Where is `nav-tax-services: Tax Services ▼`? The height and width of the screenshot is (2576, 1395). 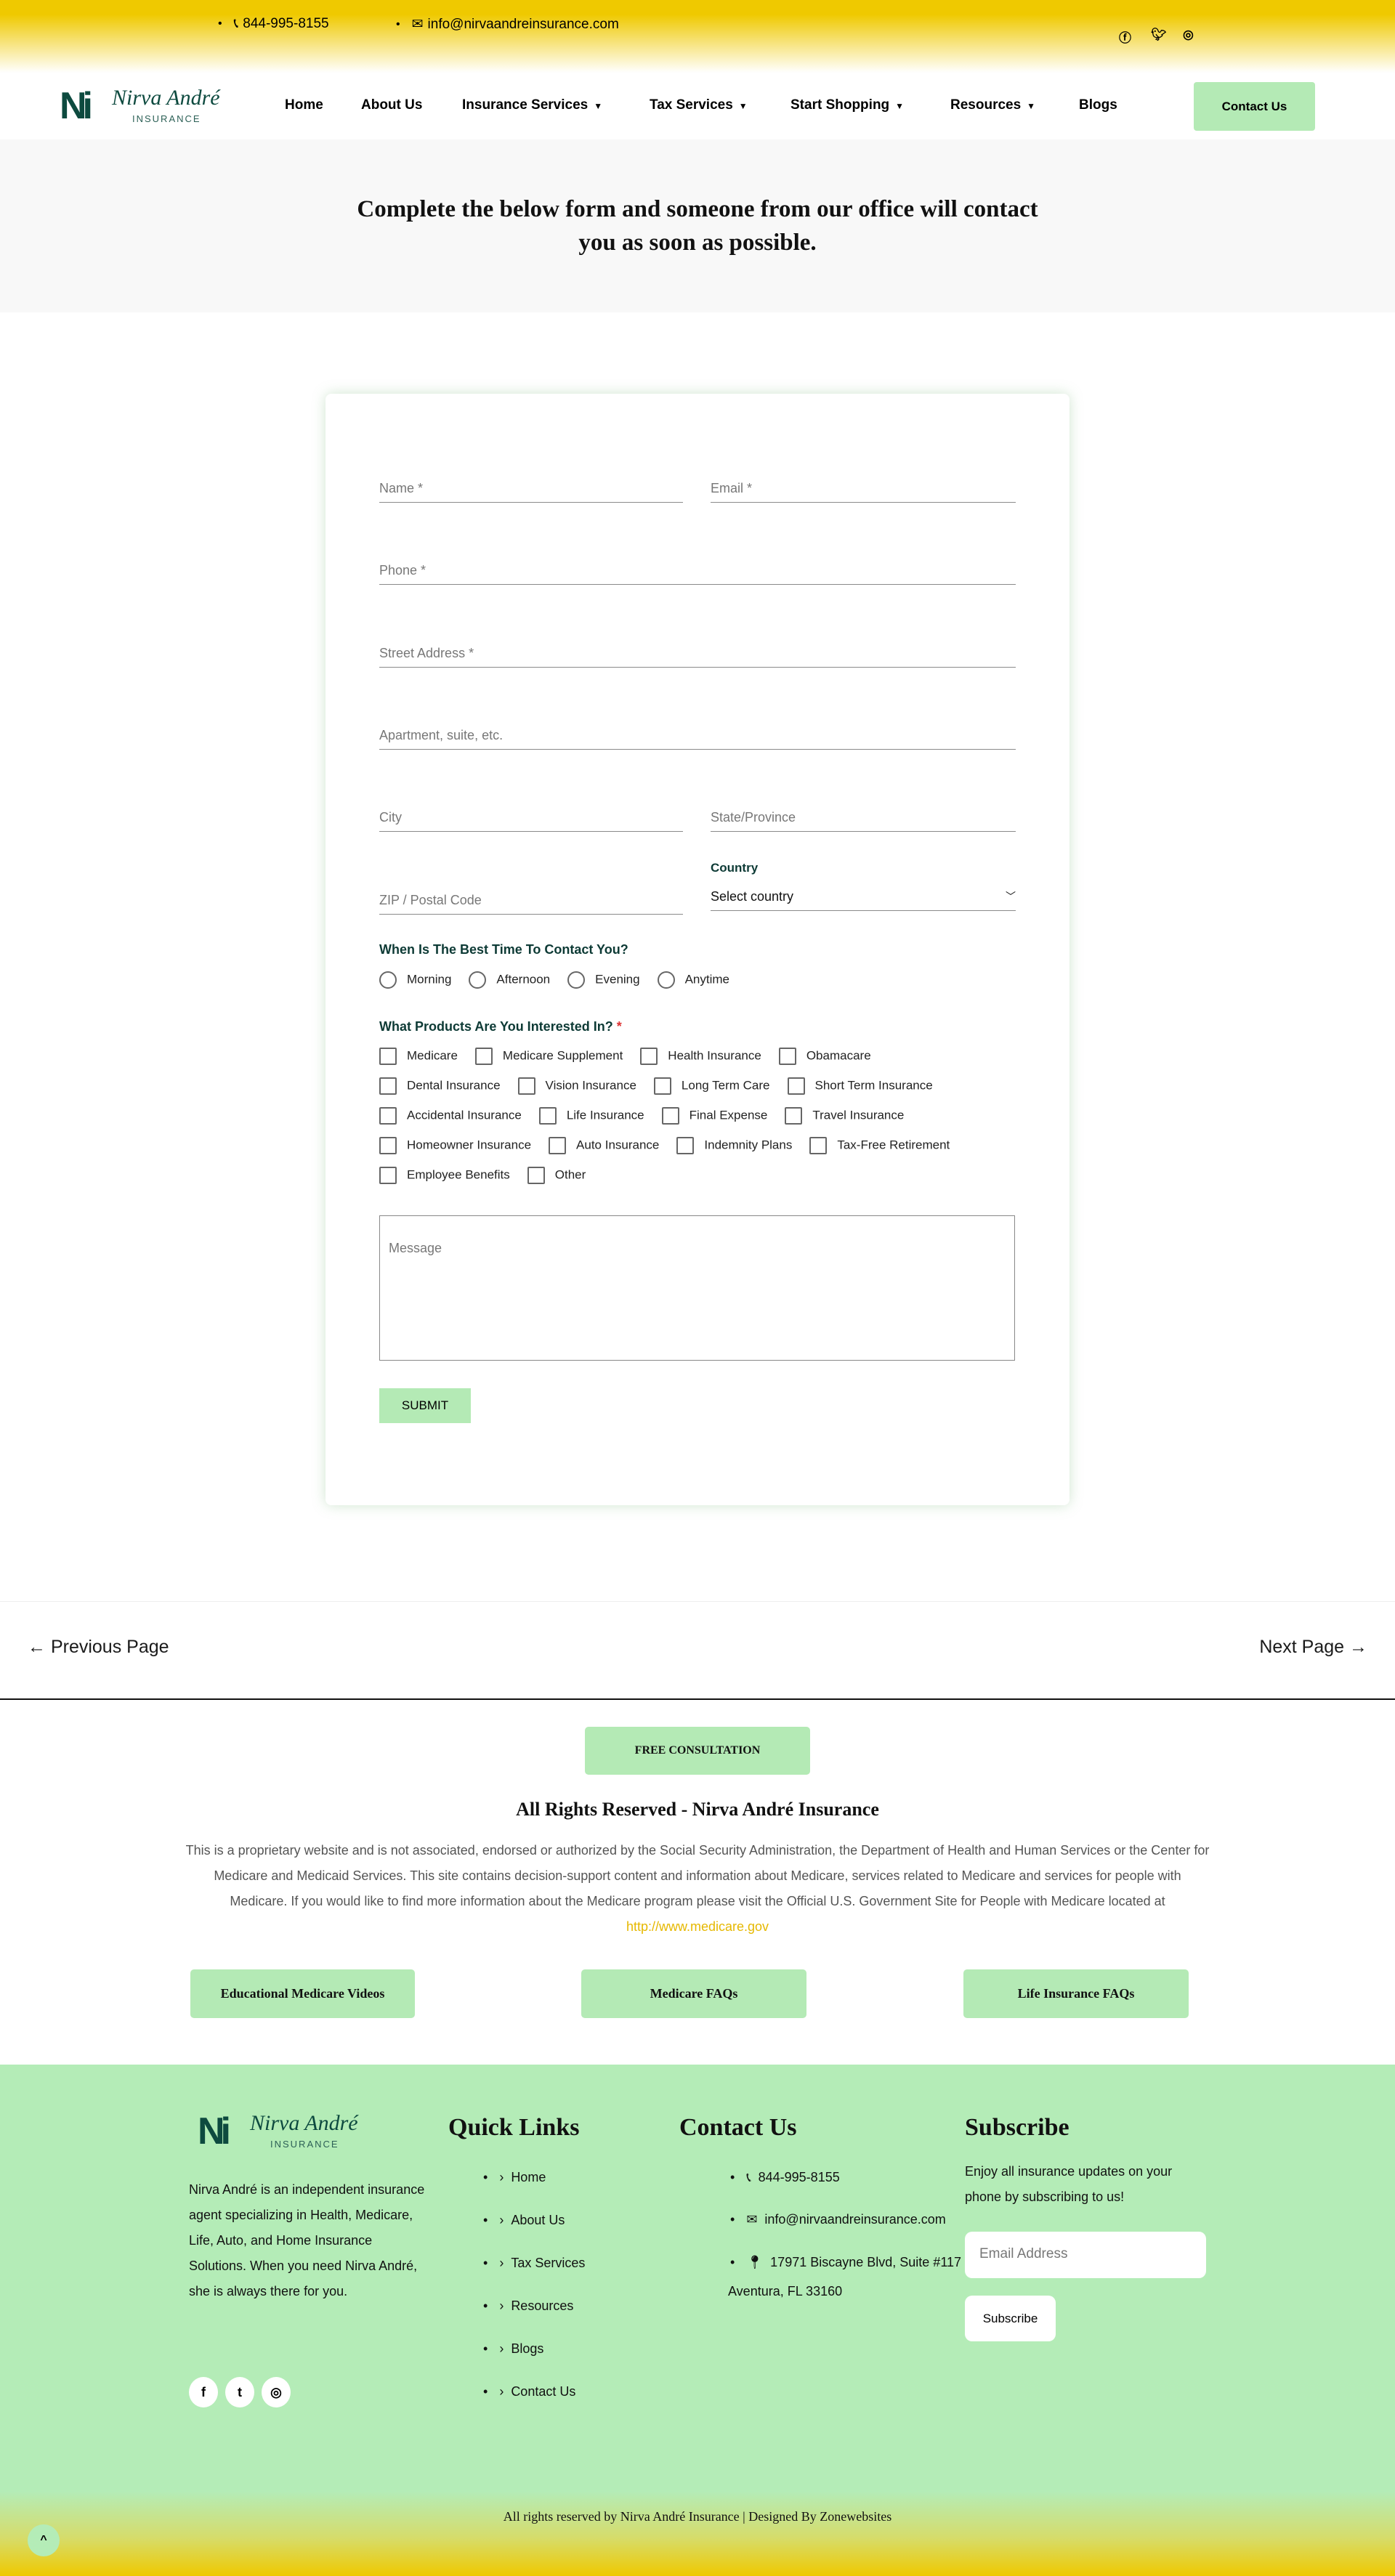 nav-tax-services: Tax Services ▼ is located at coordinates (699, 105).